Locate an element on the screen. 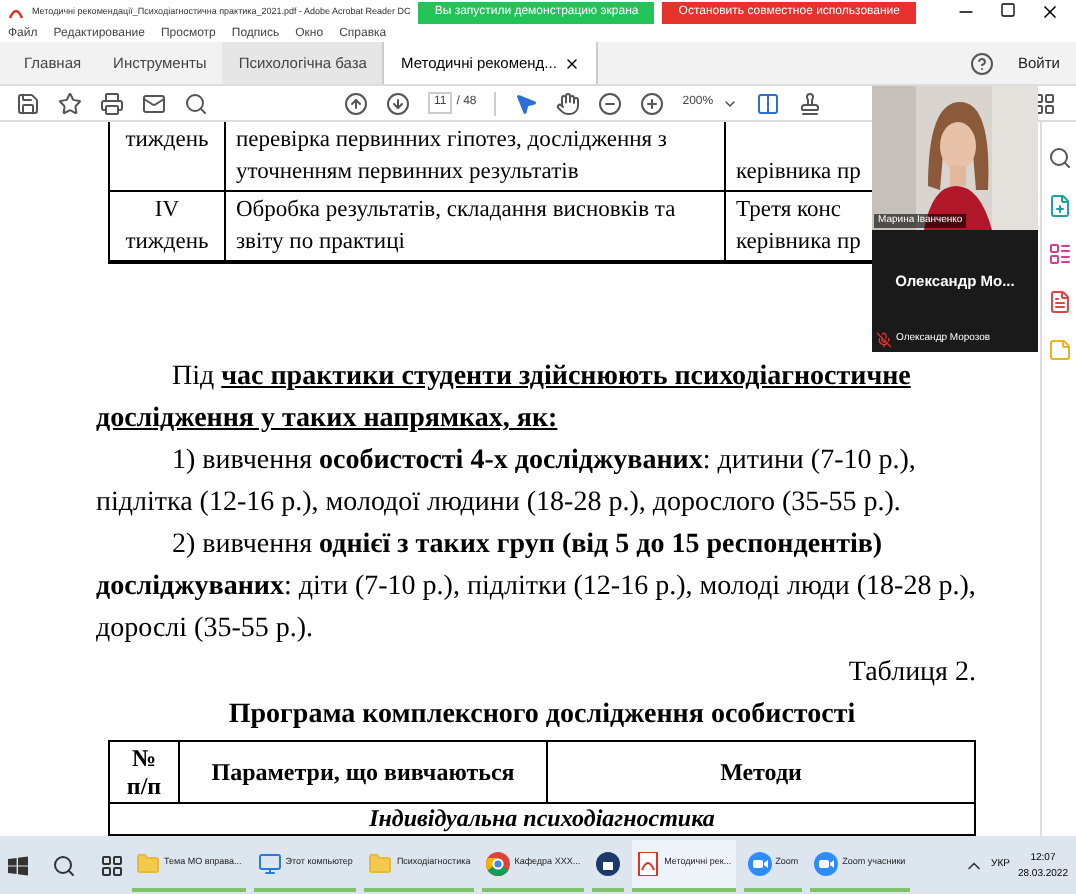 The width and height of the screenshot is (1076, 894). column-header: № п/п is located at coordinates (144, 772).